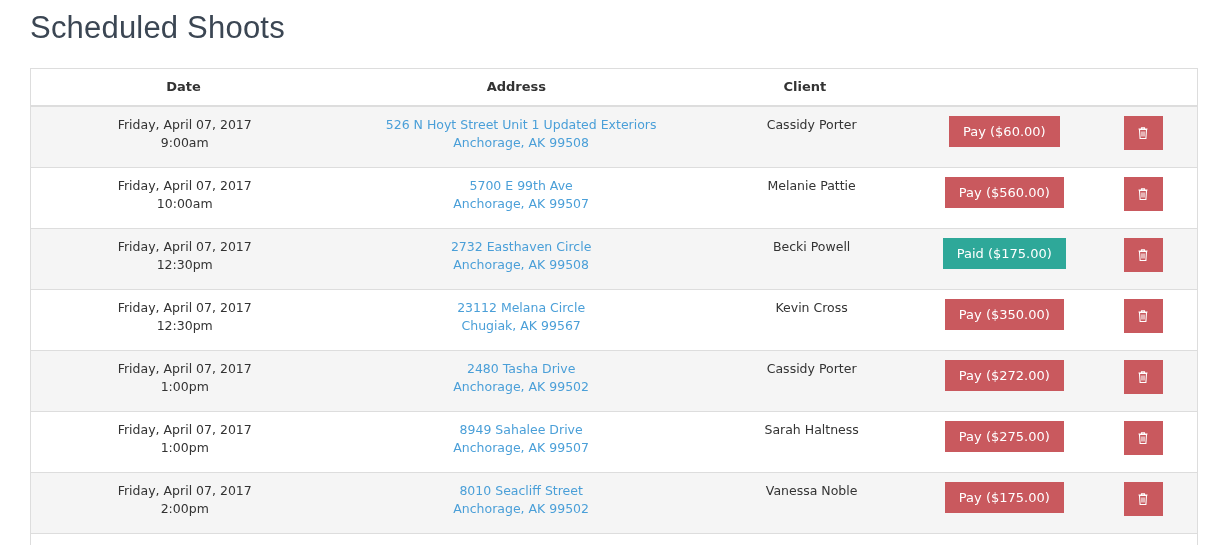  I want to click on column-header: Address, so click(516, 87).